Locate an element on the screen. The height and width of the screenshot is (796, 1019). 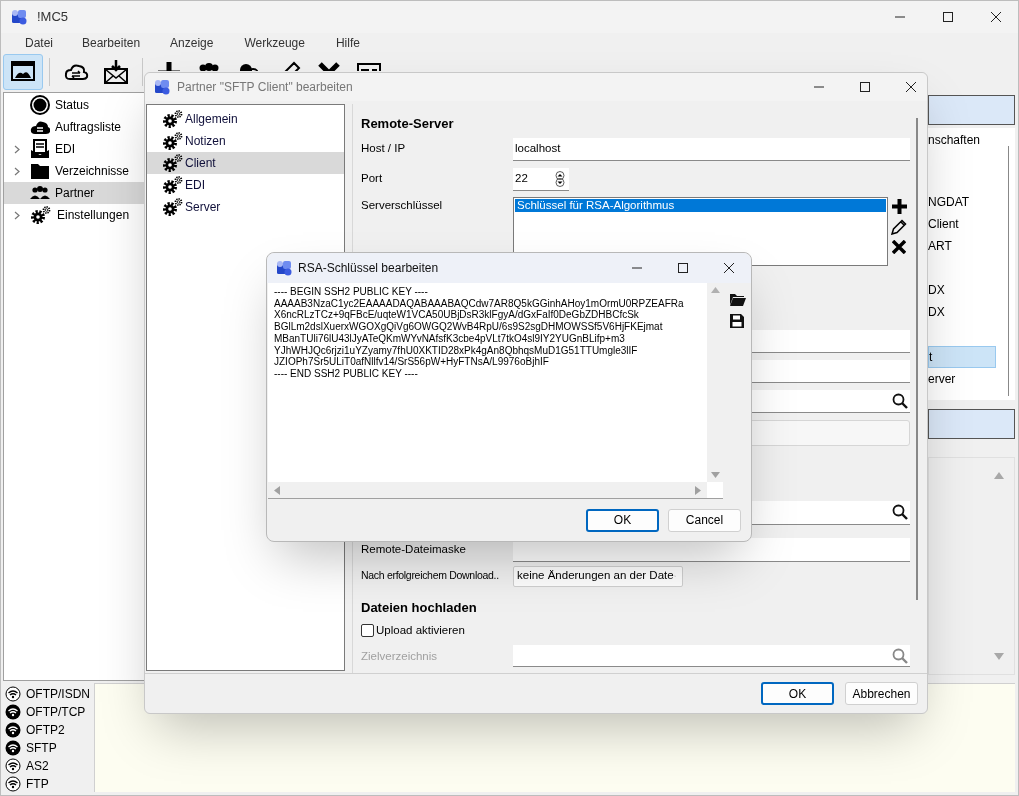
field-label: Nach erfolgreichem Download.. is located at coordinates (430, 576).